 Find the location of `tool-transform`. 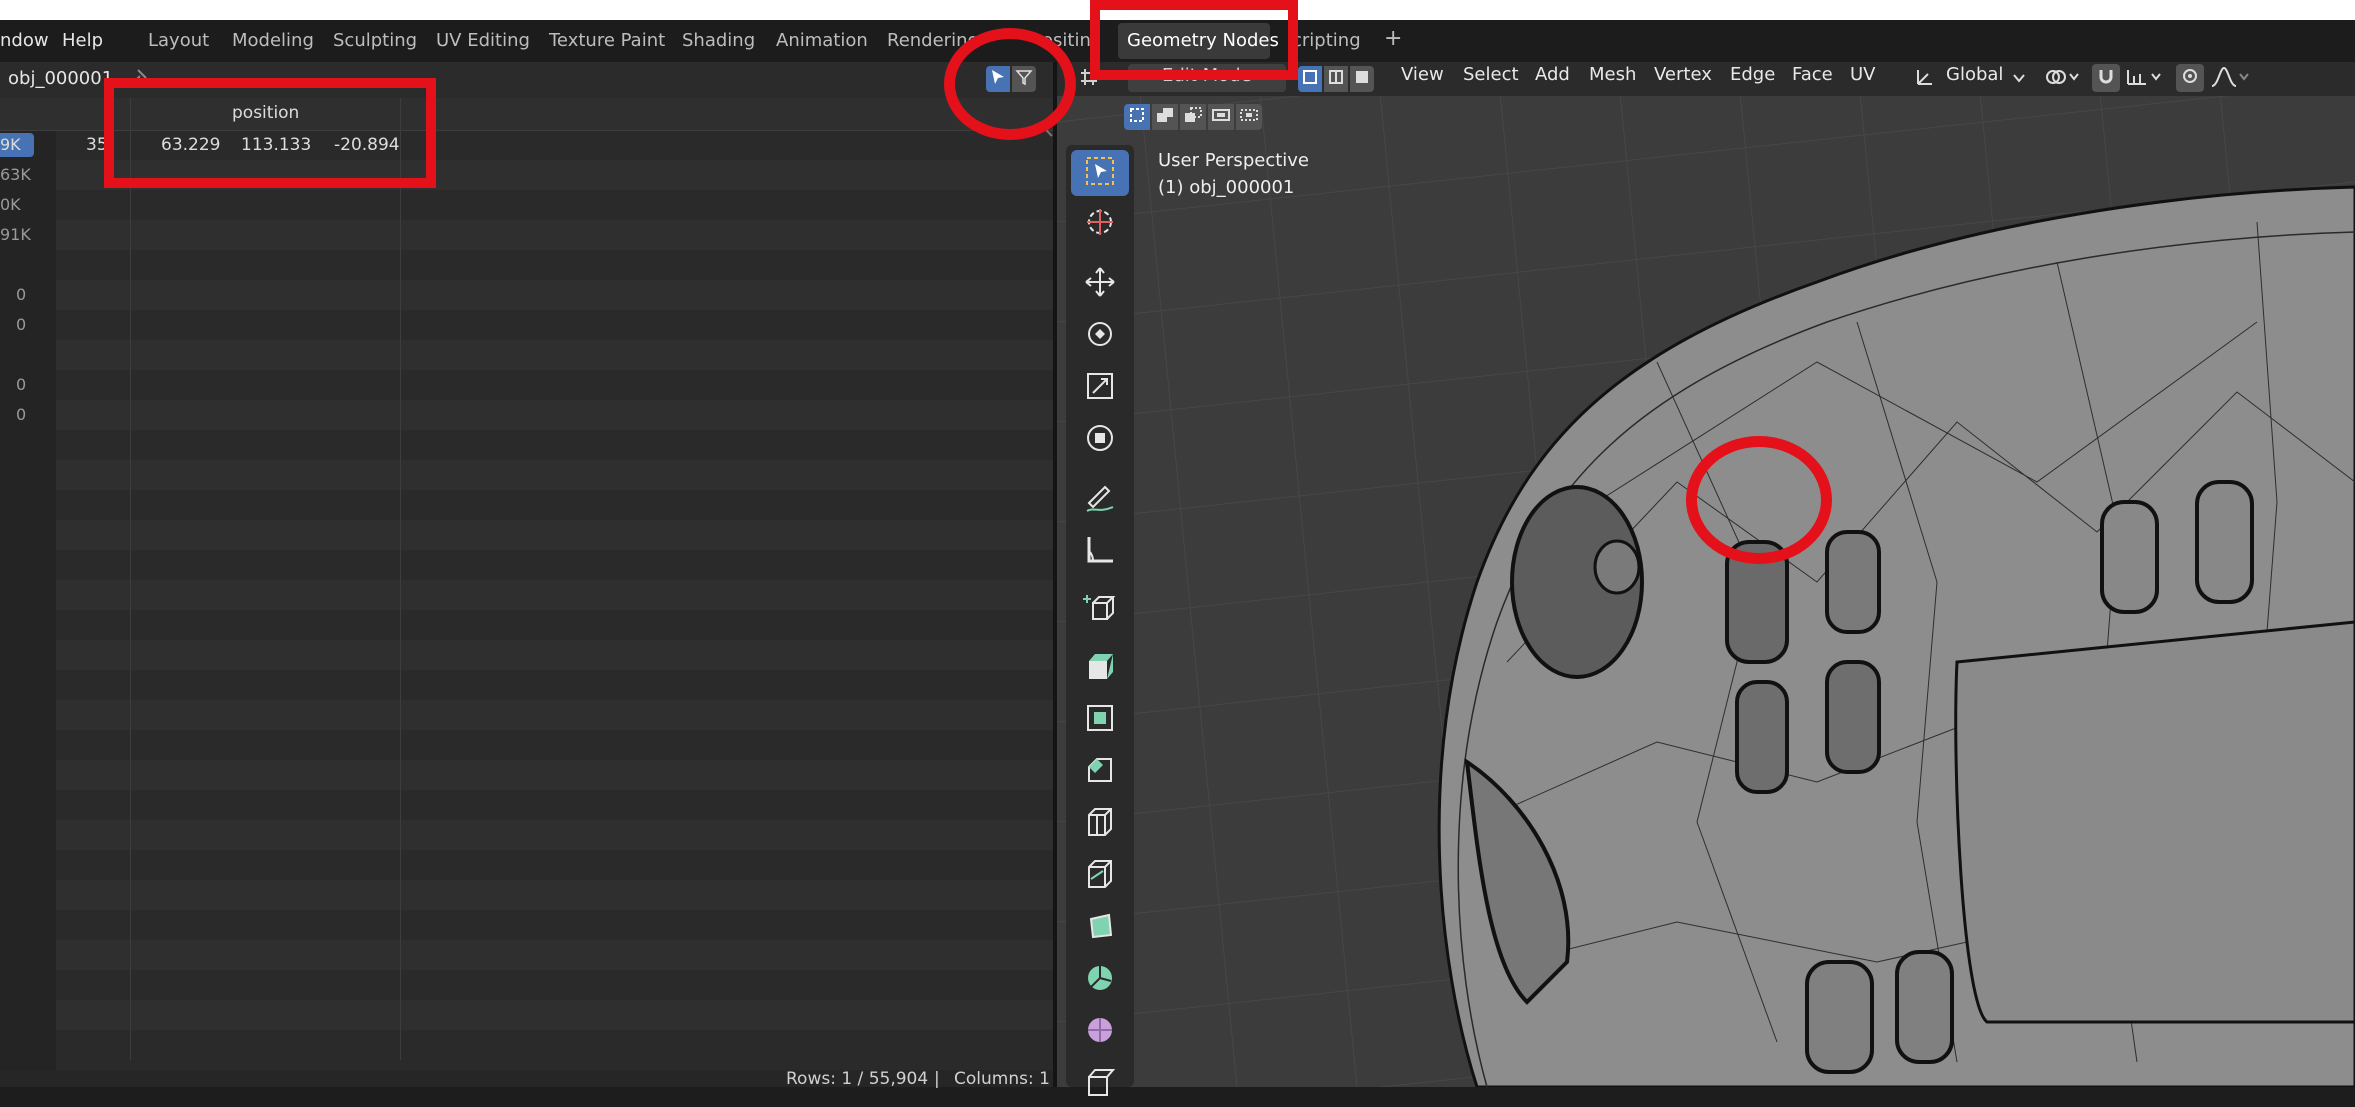

tool-transform is located at coordinates (1100, 440).